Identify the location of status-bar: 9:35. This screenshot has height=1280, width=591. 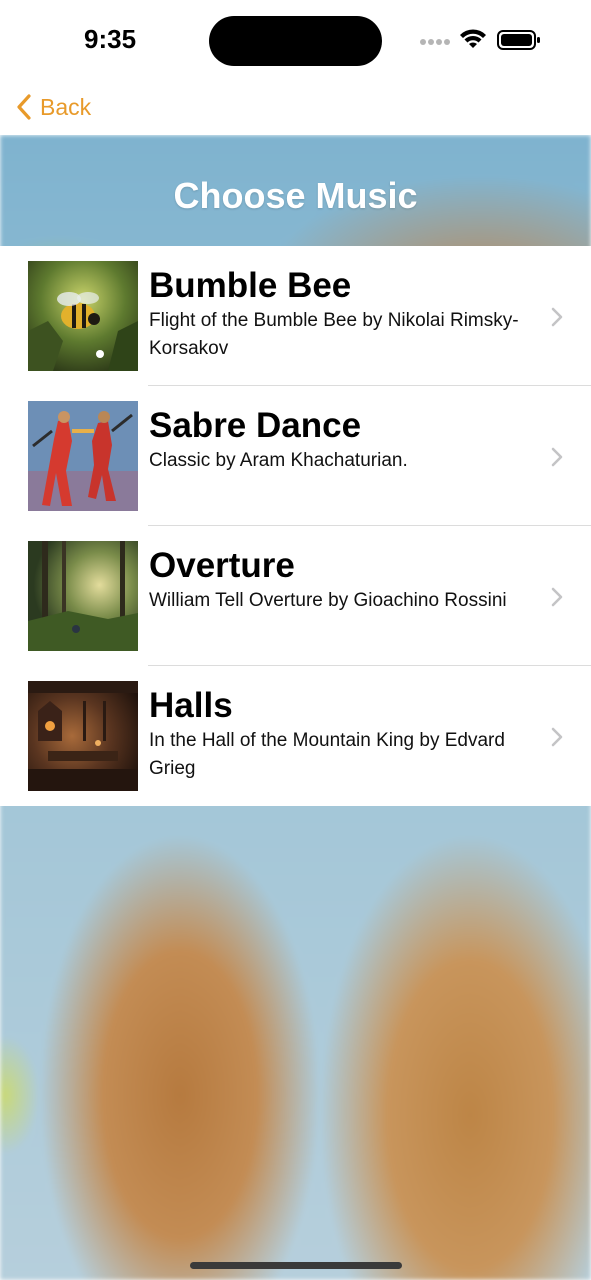
(295, 40).